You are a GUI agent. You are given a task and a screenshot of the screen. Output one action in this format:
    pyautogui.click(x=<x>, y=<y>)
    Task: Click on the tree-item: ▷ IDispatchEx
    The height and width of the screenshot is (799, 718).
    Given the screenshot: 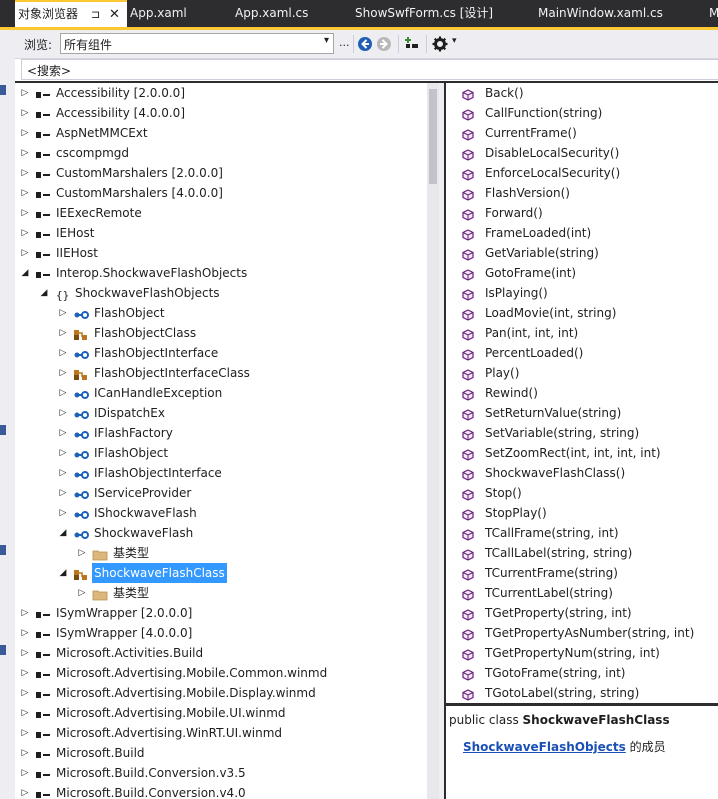 What is the action you would take?
    pyautogui.click(x=221, y=413)
    